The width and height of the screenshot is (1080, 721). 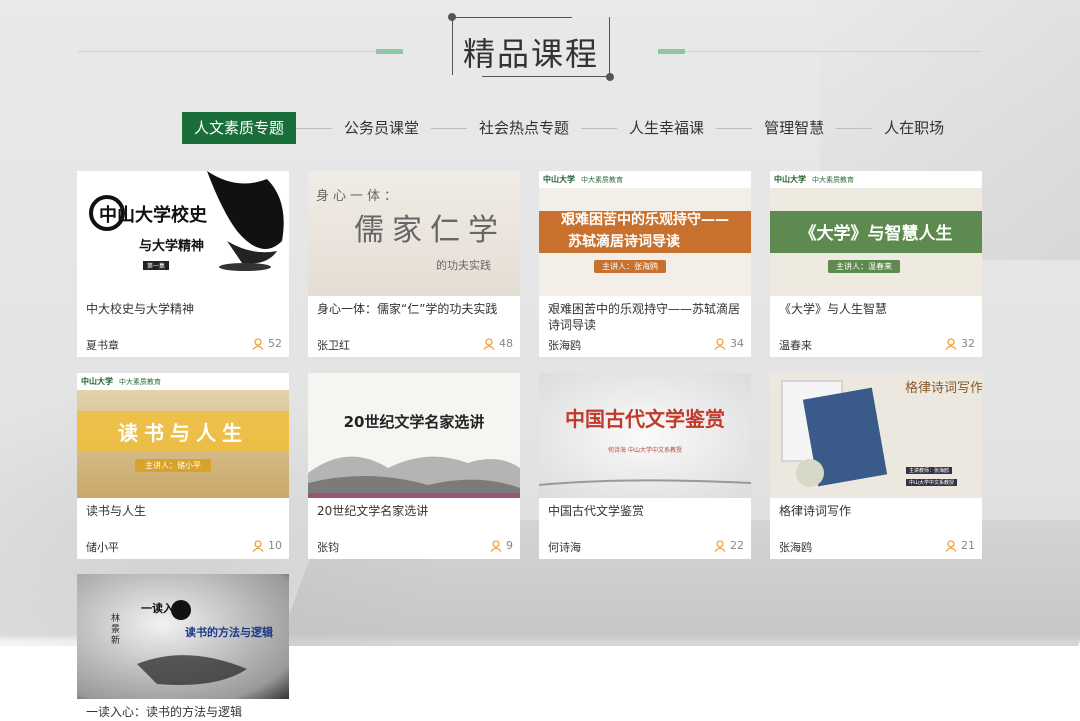 I want to click on thumb-line-3: 主讲人：温春来, so click(x=864, y=266).